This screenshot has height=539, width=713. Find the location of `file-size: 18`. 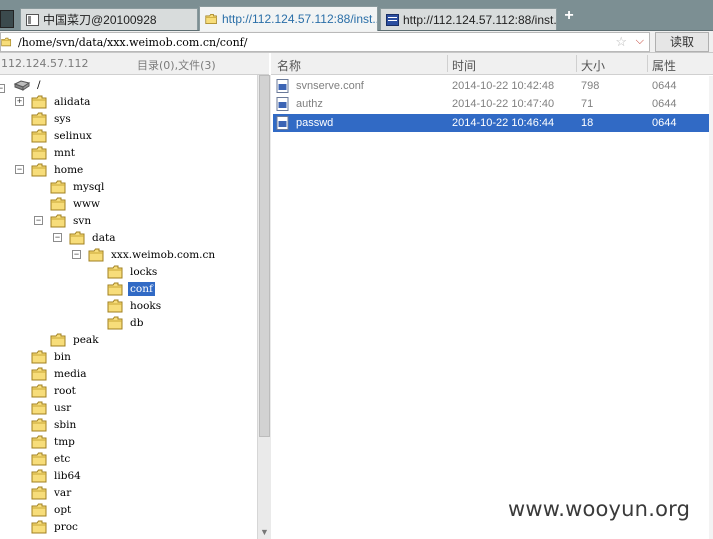

file-size: 18 is located at coordinates (587, 123).